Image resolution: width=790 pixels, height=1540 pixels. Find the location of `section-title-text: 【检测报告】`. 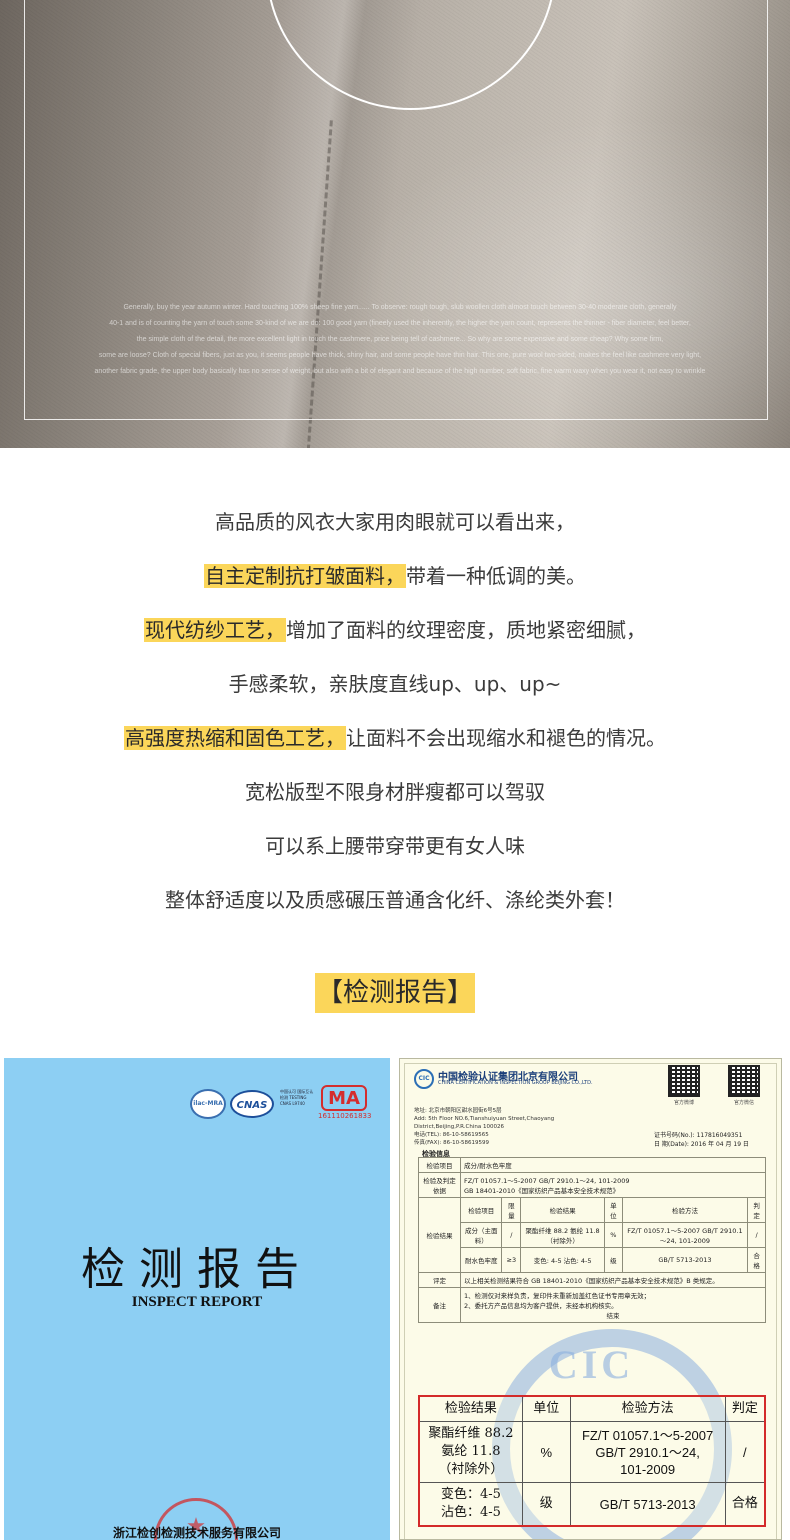

section-title-text: 【检测报告】 is located at coordinates (394, 993).